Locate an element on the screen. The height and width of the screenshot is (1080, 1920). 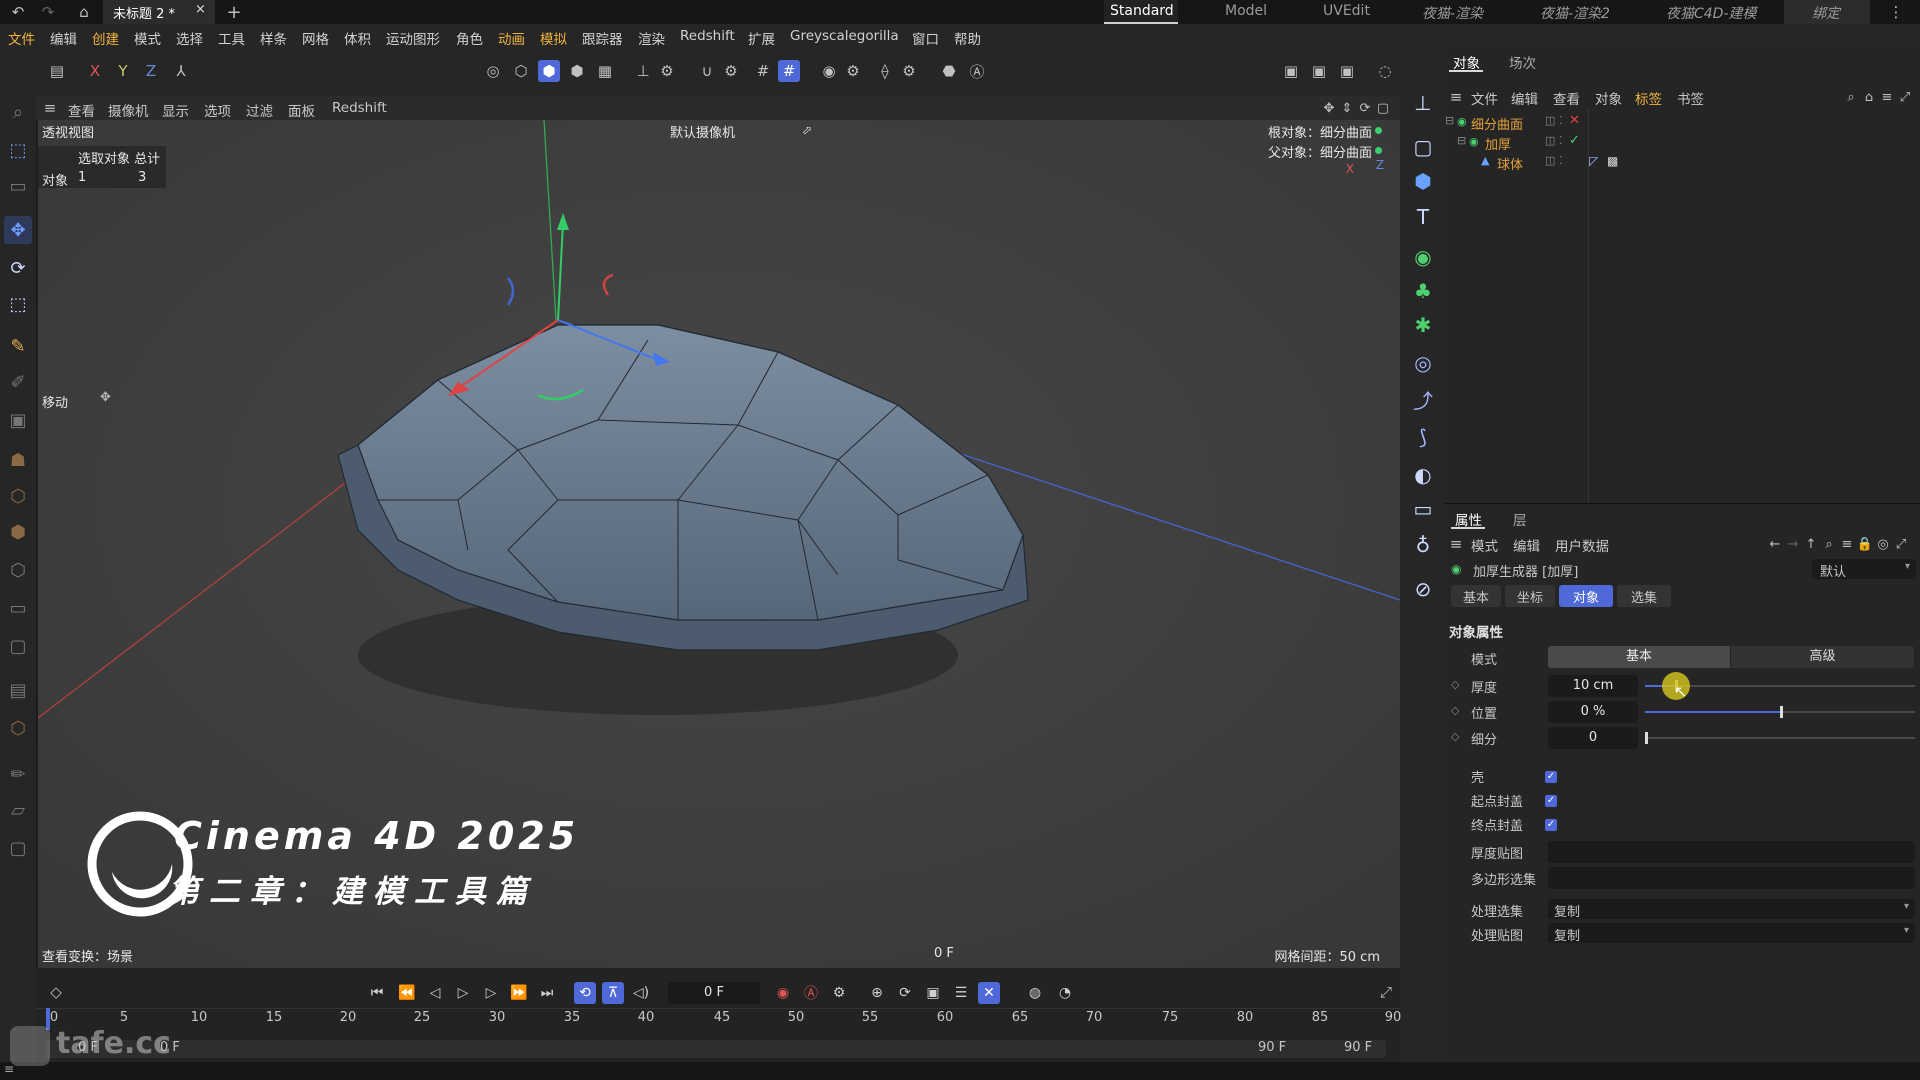
start-cap-checkbox: ✓ is located at coordinates (1551, 801).